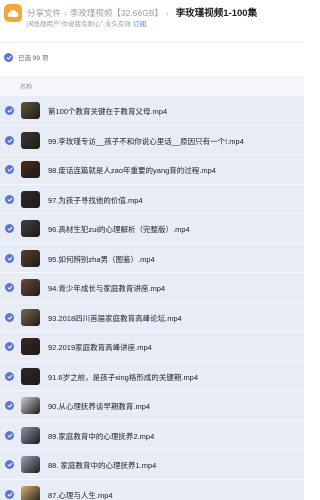 The image size is (320, 500). Describe the element at coordinates (152, 489) in the screenshot. I see `file-row: 87.心理与人生.mp4` at that location.